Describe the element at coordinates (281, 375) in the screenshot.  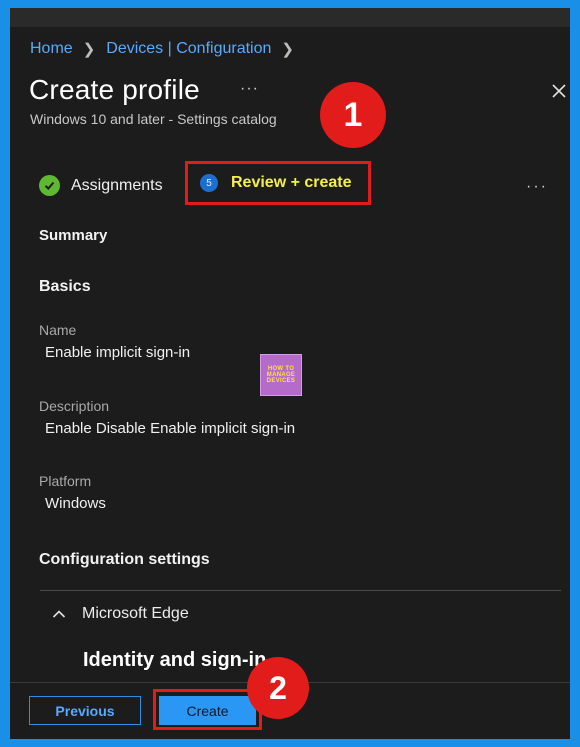
I see `how-to-manage-devices-logo: HOW TO MANAGE DEVICES` at that location.